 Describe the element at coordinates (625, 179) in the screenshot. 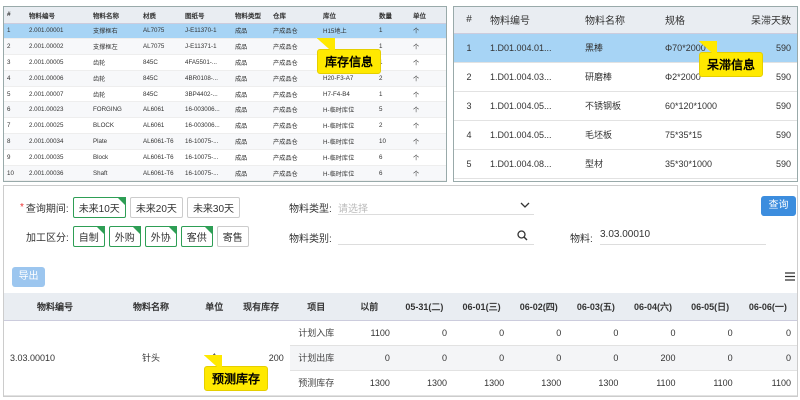

I see `stagnant-row: 61.D01.004.11...黑棒Φ25*2000590` at that location.